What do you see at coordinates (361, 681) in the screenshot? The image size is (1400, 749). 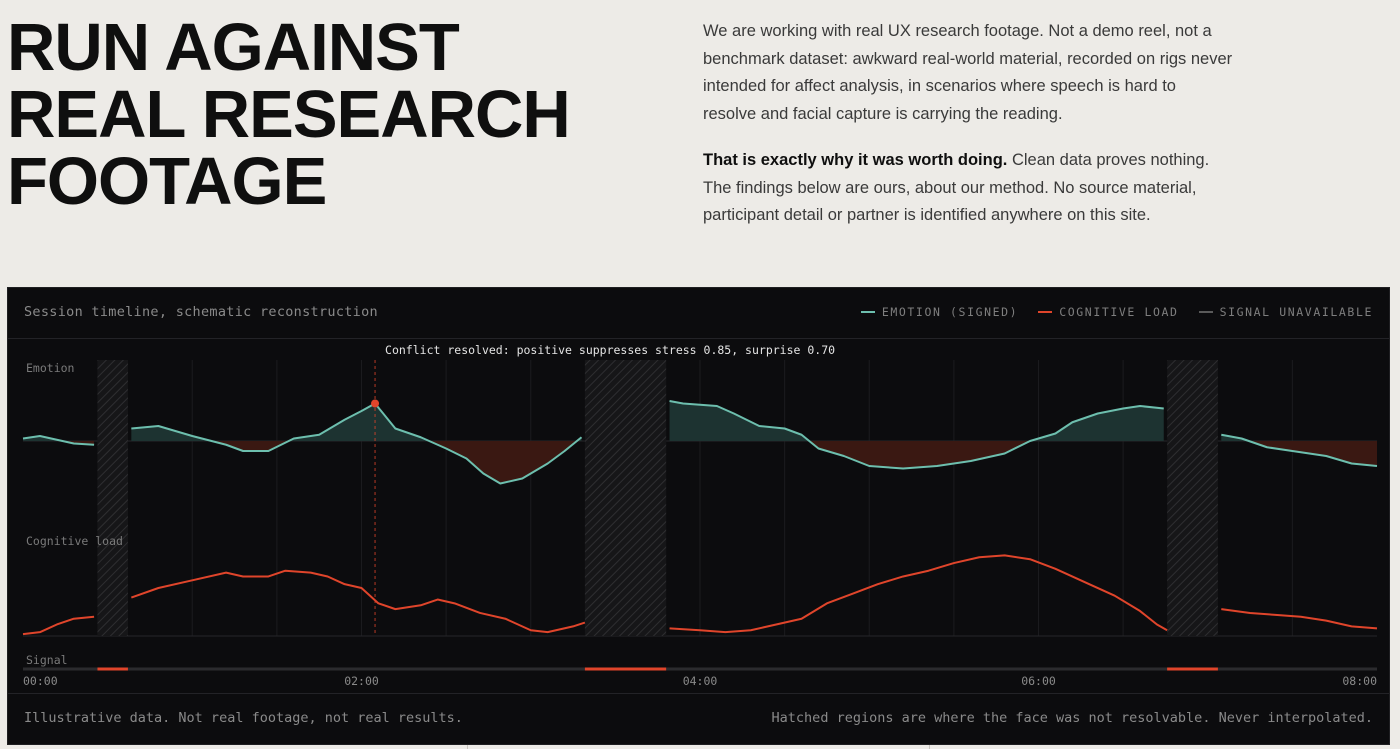 I see `x-tick-label: 02:00` at bounding box center [361, 681].